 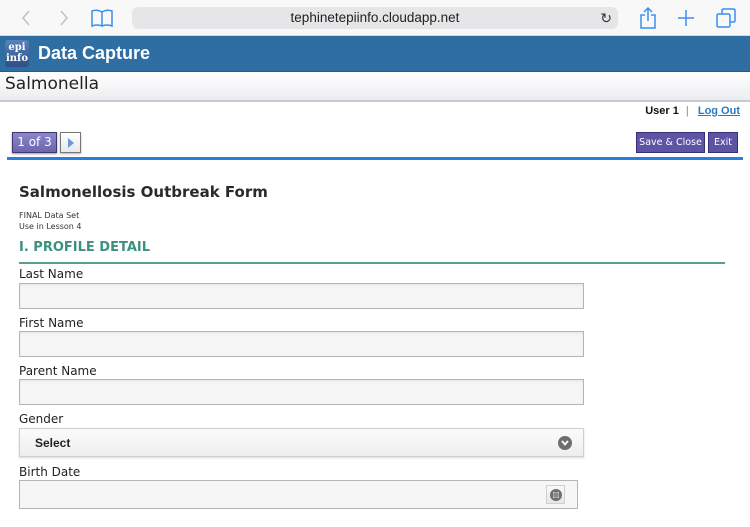 What do you see at coordinates (49, 215) in the screenshot?
I see `description-line-1: FINAL Data Set` at bounding box center [49, 215].